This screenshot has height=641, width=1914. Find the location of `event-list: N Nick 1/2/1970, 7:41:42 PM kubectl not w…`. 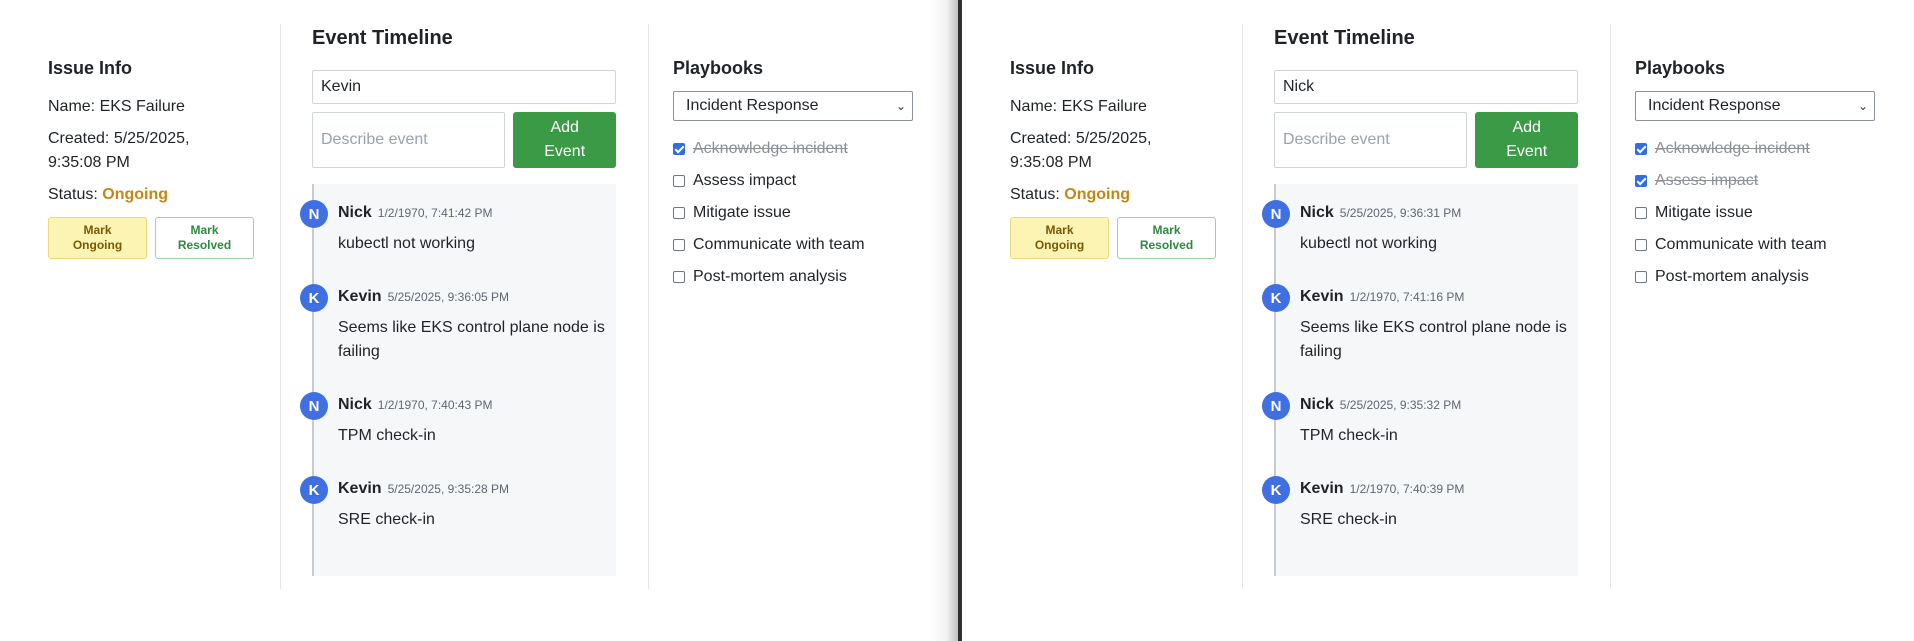

event-list: N Nick 1/2/1970, 7:41:42 PM kubectl not w… is located at coordinates (458, 380).